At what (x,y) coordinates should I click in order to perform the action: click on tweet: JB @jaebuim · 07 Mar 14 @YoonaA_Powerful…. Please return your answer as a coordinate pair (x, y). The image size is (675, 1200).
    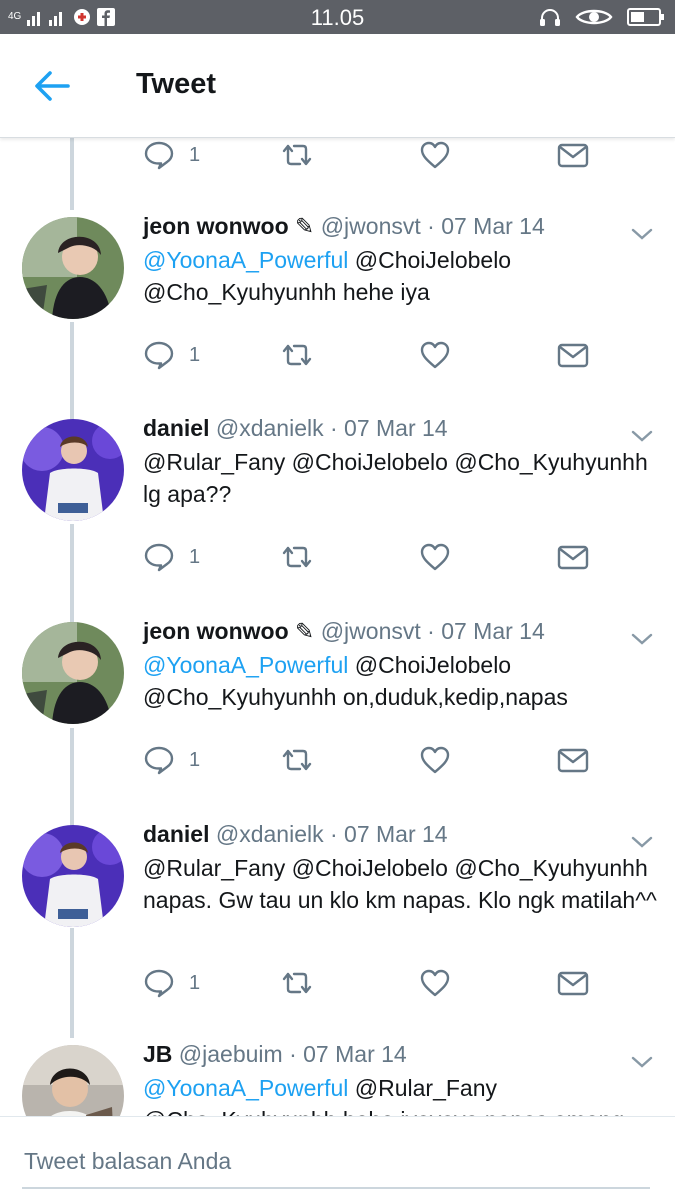
    Looking at the image, I should click on (337, 1077).